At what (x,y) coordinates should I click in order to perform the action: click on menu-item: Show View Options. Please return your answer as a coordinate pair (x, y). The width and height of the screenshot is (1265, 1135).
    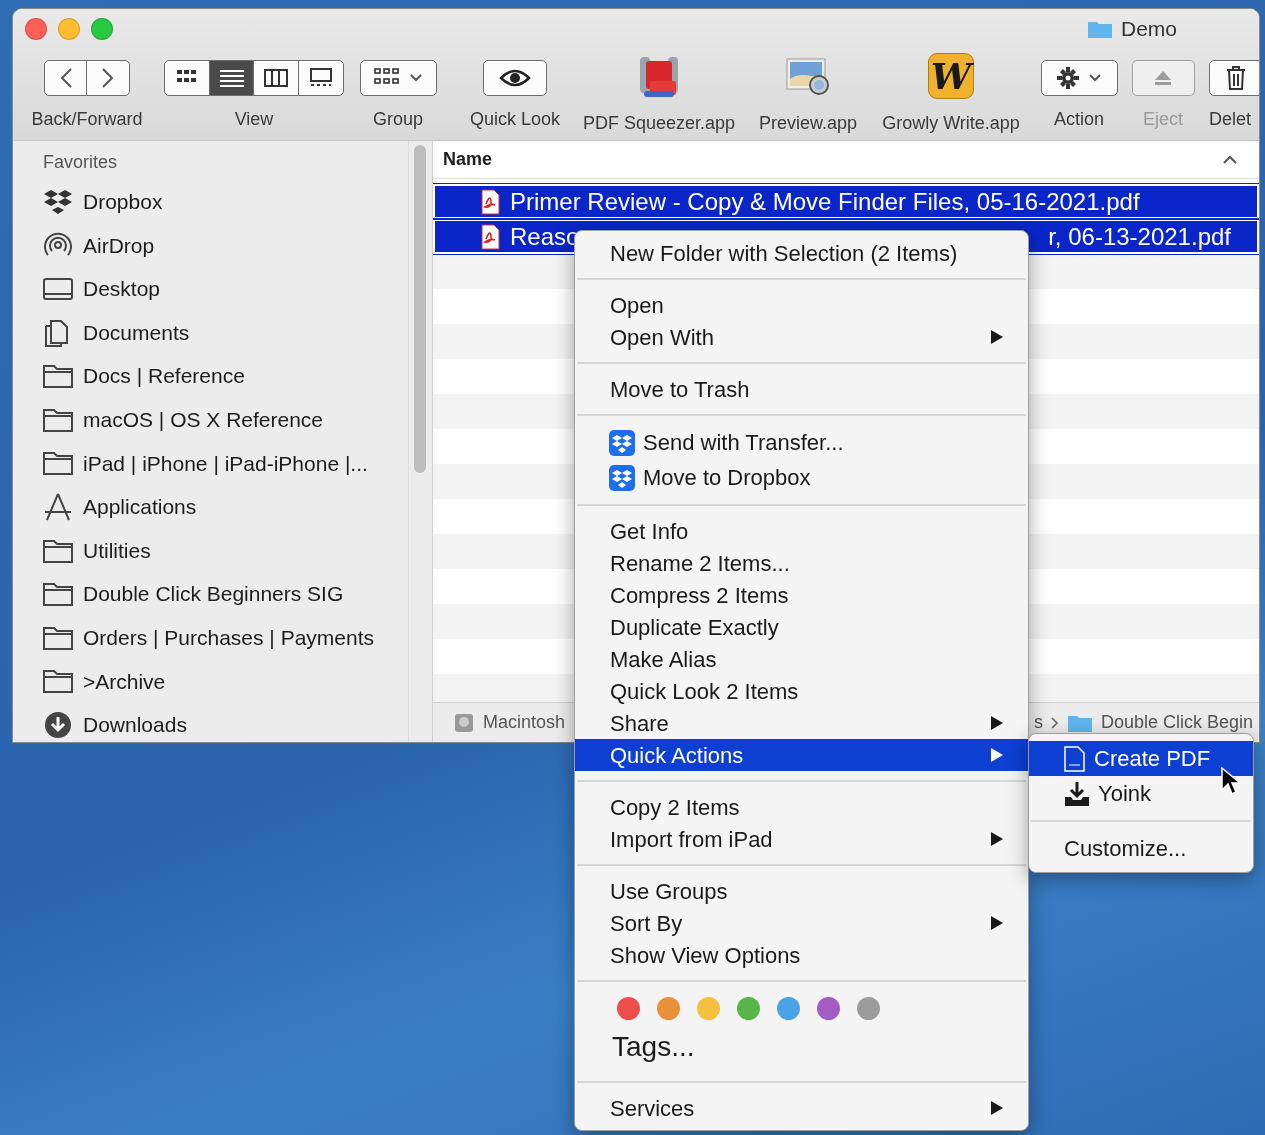
    Looking at the image, I should click on (801, 955).